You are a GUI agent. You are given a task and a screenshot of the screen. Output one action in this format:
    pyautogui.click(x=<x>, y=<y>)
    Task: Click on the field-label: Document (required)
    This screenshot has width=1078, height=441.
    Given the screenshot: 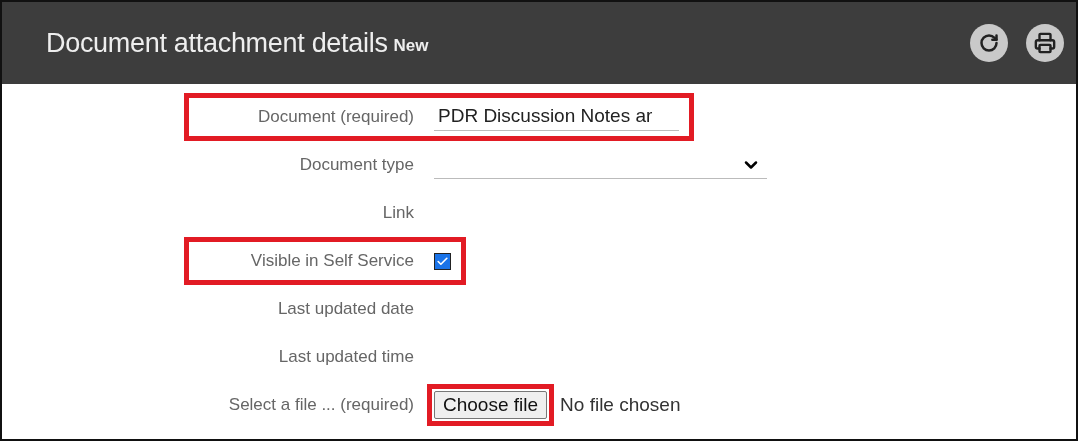 What is the action you would take?
    pyautogui.click(x=335, y=117)
    